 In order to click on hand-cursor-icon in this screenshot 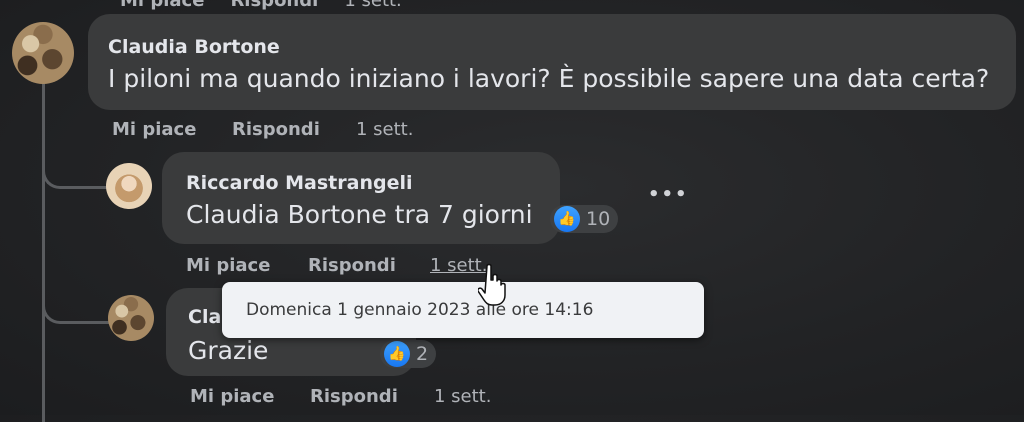, I will do `click(492, 284)`.